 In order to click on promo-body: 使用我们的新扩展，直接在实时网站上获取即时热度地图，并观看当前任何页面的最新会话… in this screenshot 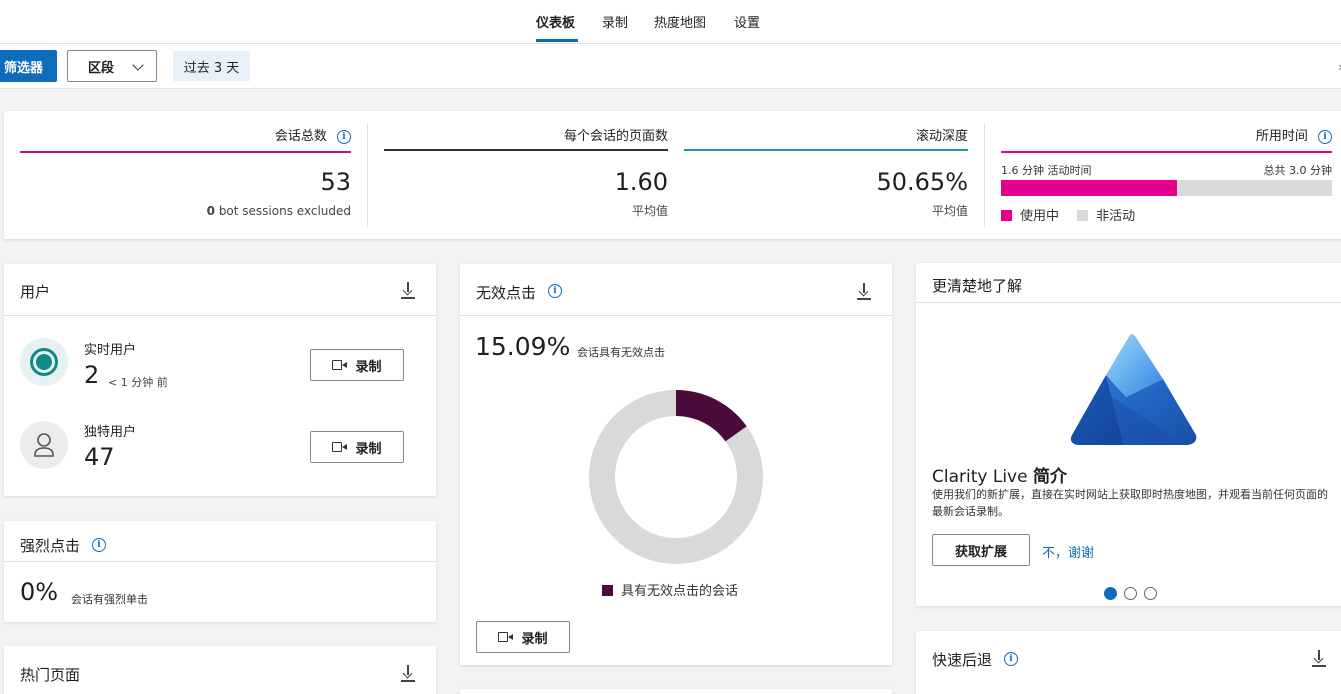, I will do `click(1130, 503)`.